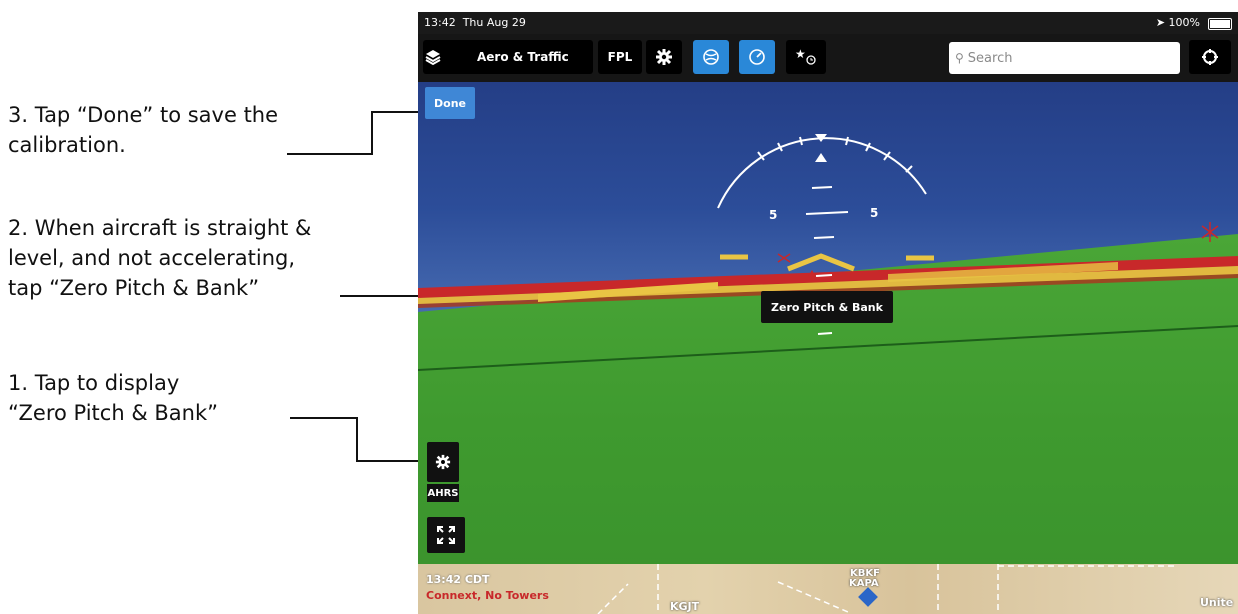 The width and height of the screenshot is (1238, 614). What do you see at coordinates (67, 145) in the screenshot?
I see `annotation-line: calibration.` at bounding box center [67, 145].